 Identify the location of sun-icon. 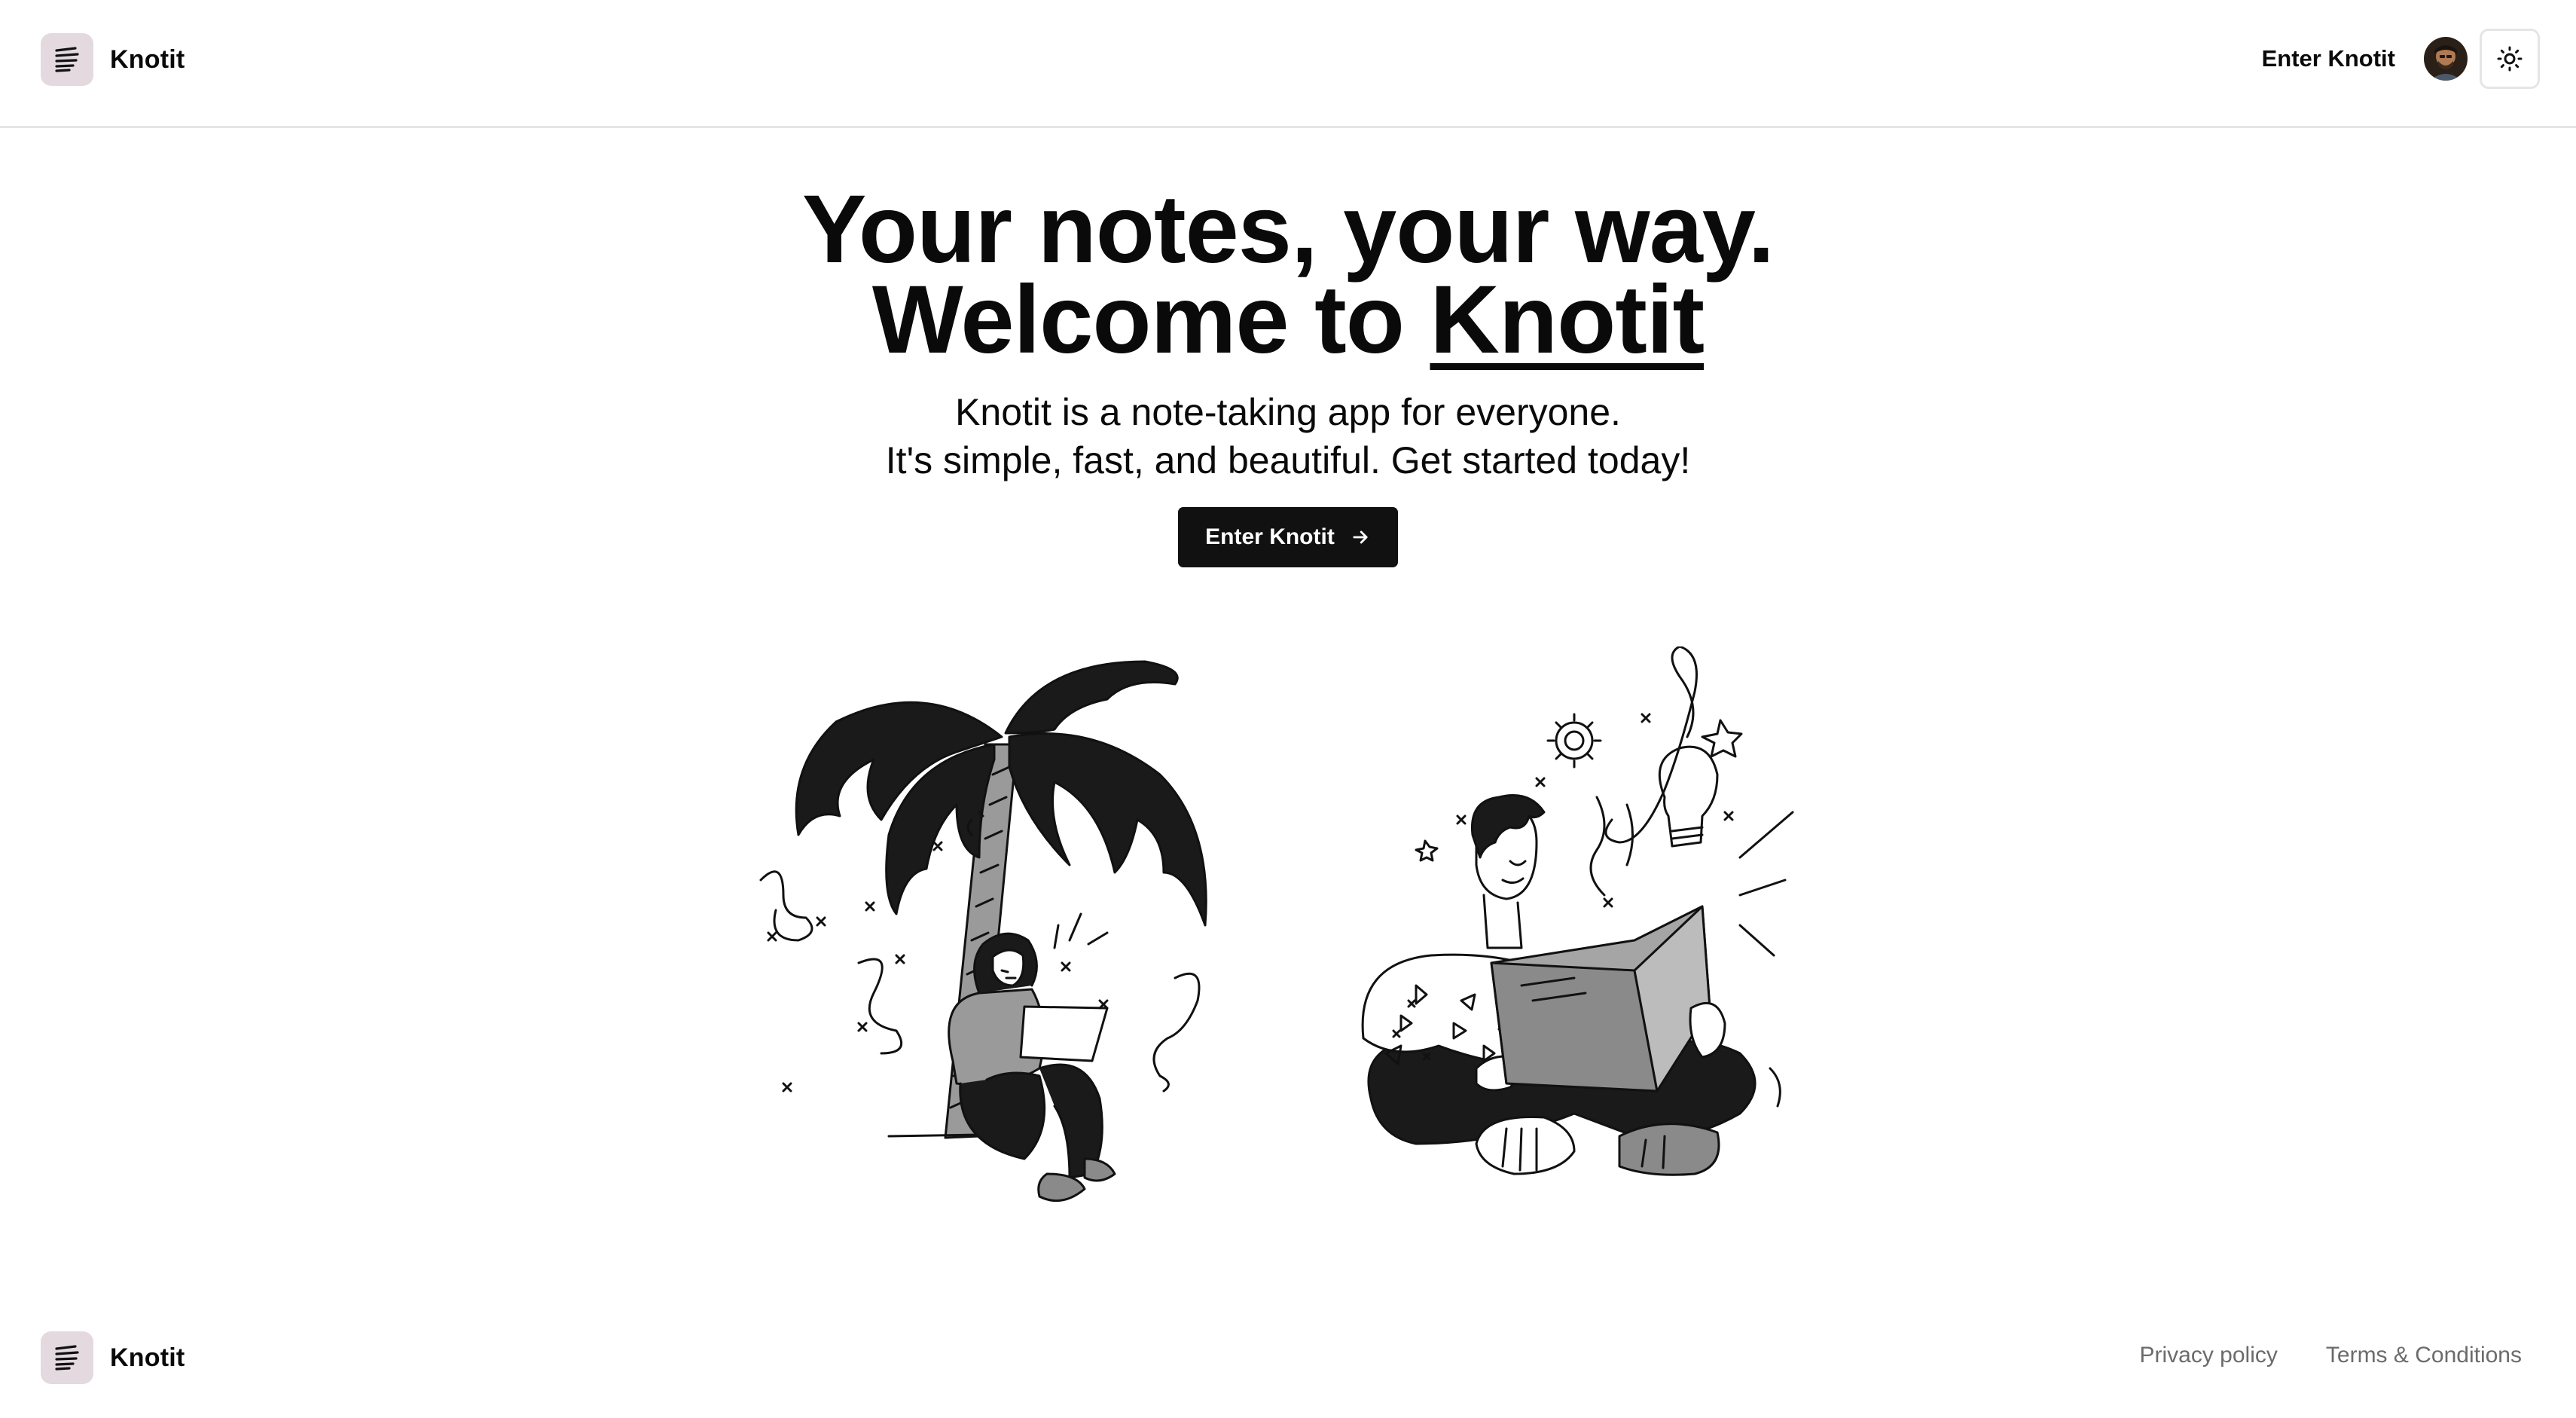
(2510, 59).